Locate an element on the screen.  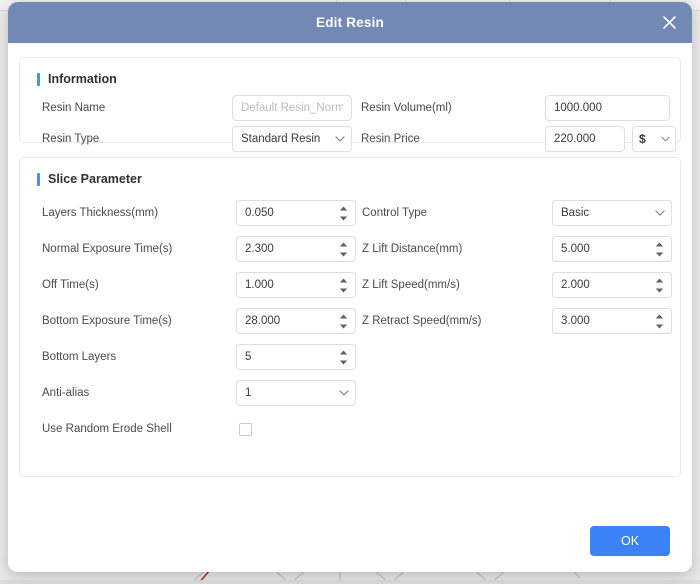
resin-volume-label: Resin Volume(ml) is located at coordinates (406, 108).